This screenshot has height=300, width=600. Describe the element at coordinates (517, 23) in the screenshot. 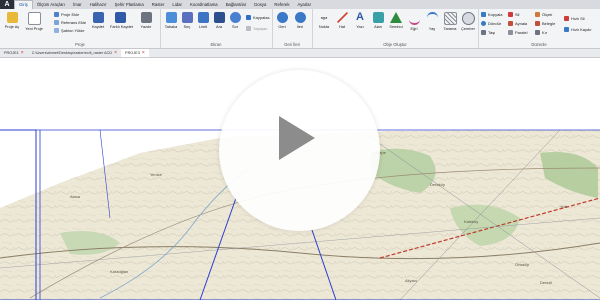

I see `aynala-button: Aynala` at that location.